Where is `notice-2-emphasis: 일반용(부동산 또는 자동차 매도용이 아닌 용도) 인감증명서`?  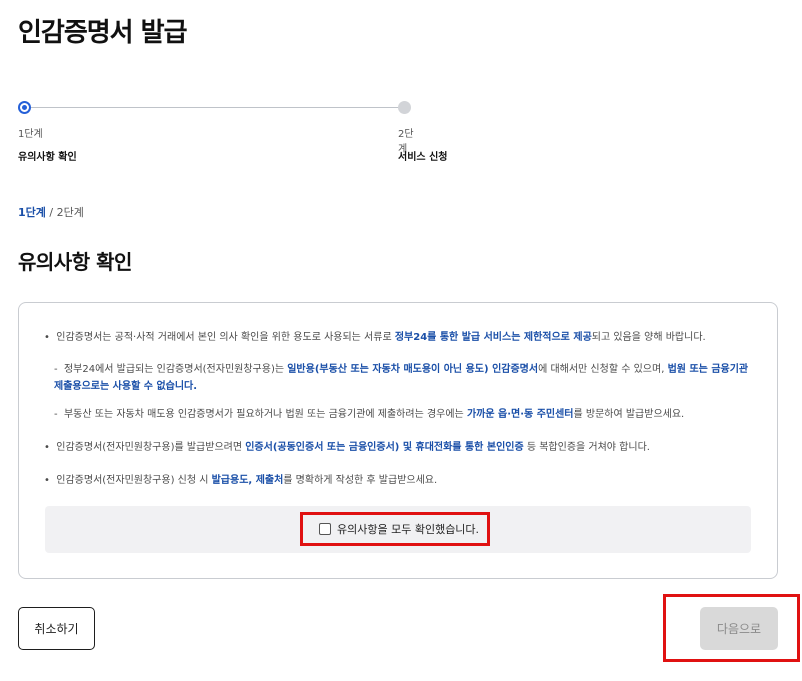
notice-2-emphasis: 일반용(부동산 또는 자동차 매도용이 아닌 용도) 인감증명서 is located at coordinates (413, 369).